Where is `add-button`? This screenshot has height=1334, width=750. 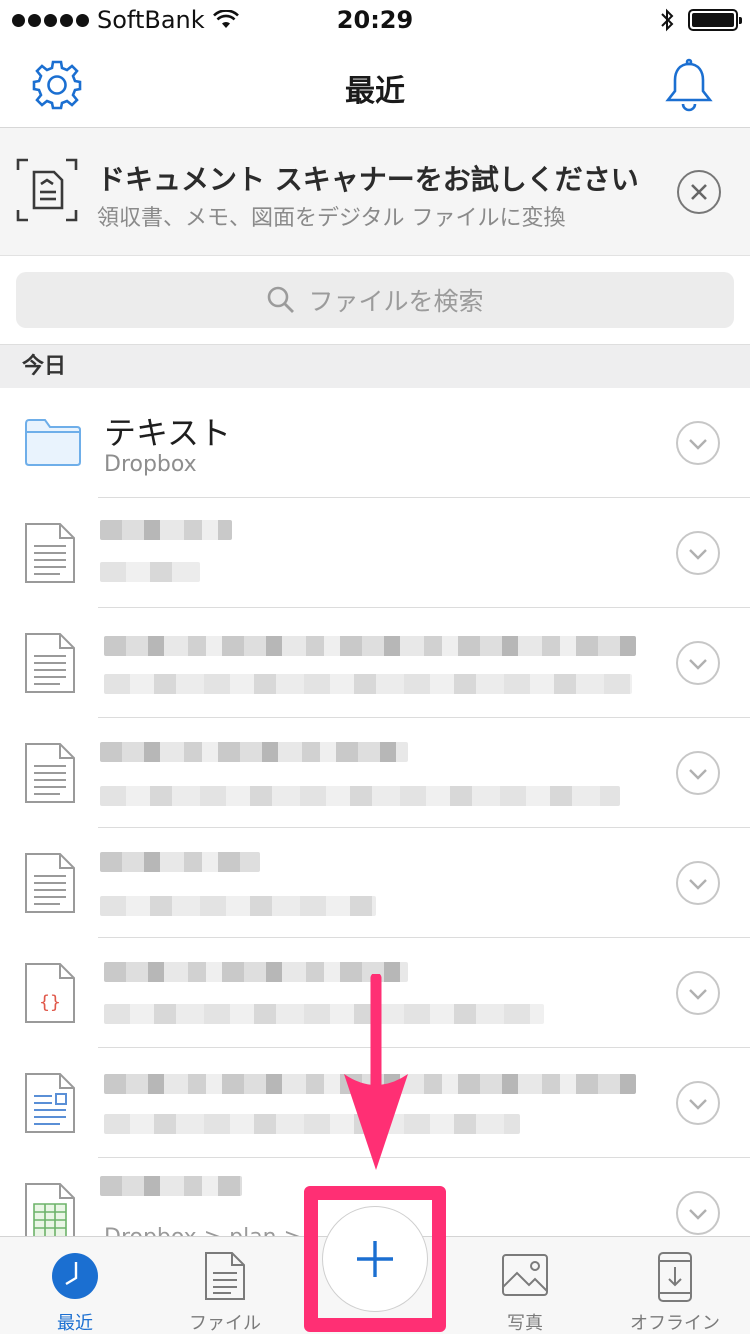 add-button is located at coordinates (375, 1259).